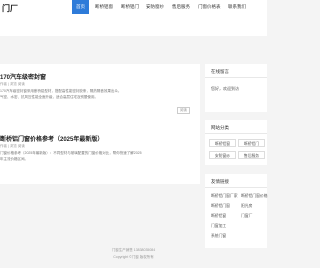  I want to click on nav-item-screens: 安防窗纱, so click(155, 7).